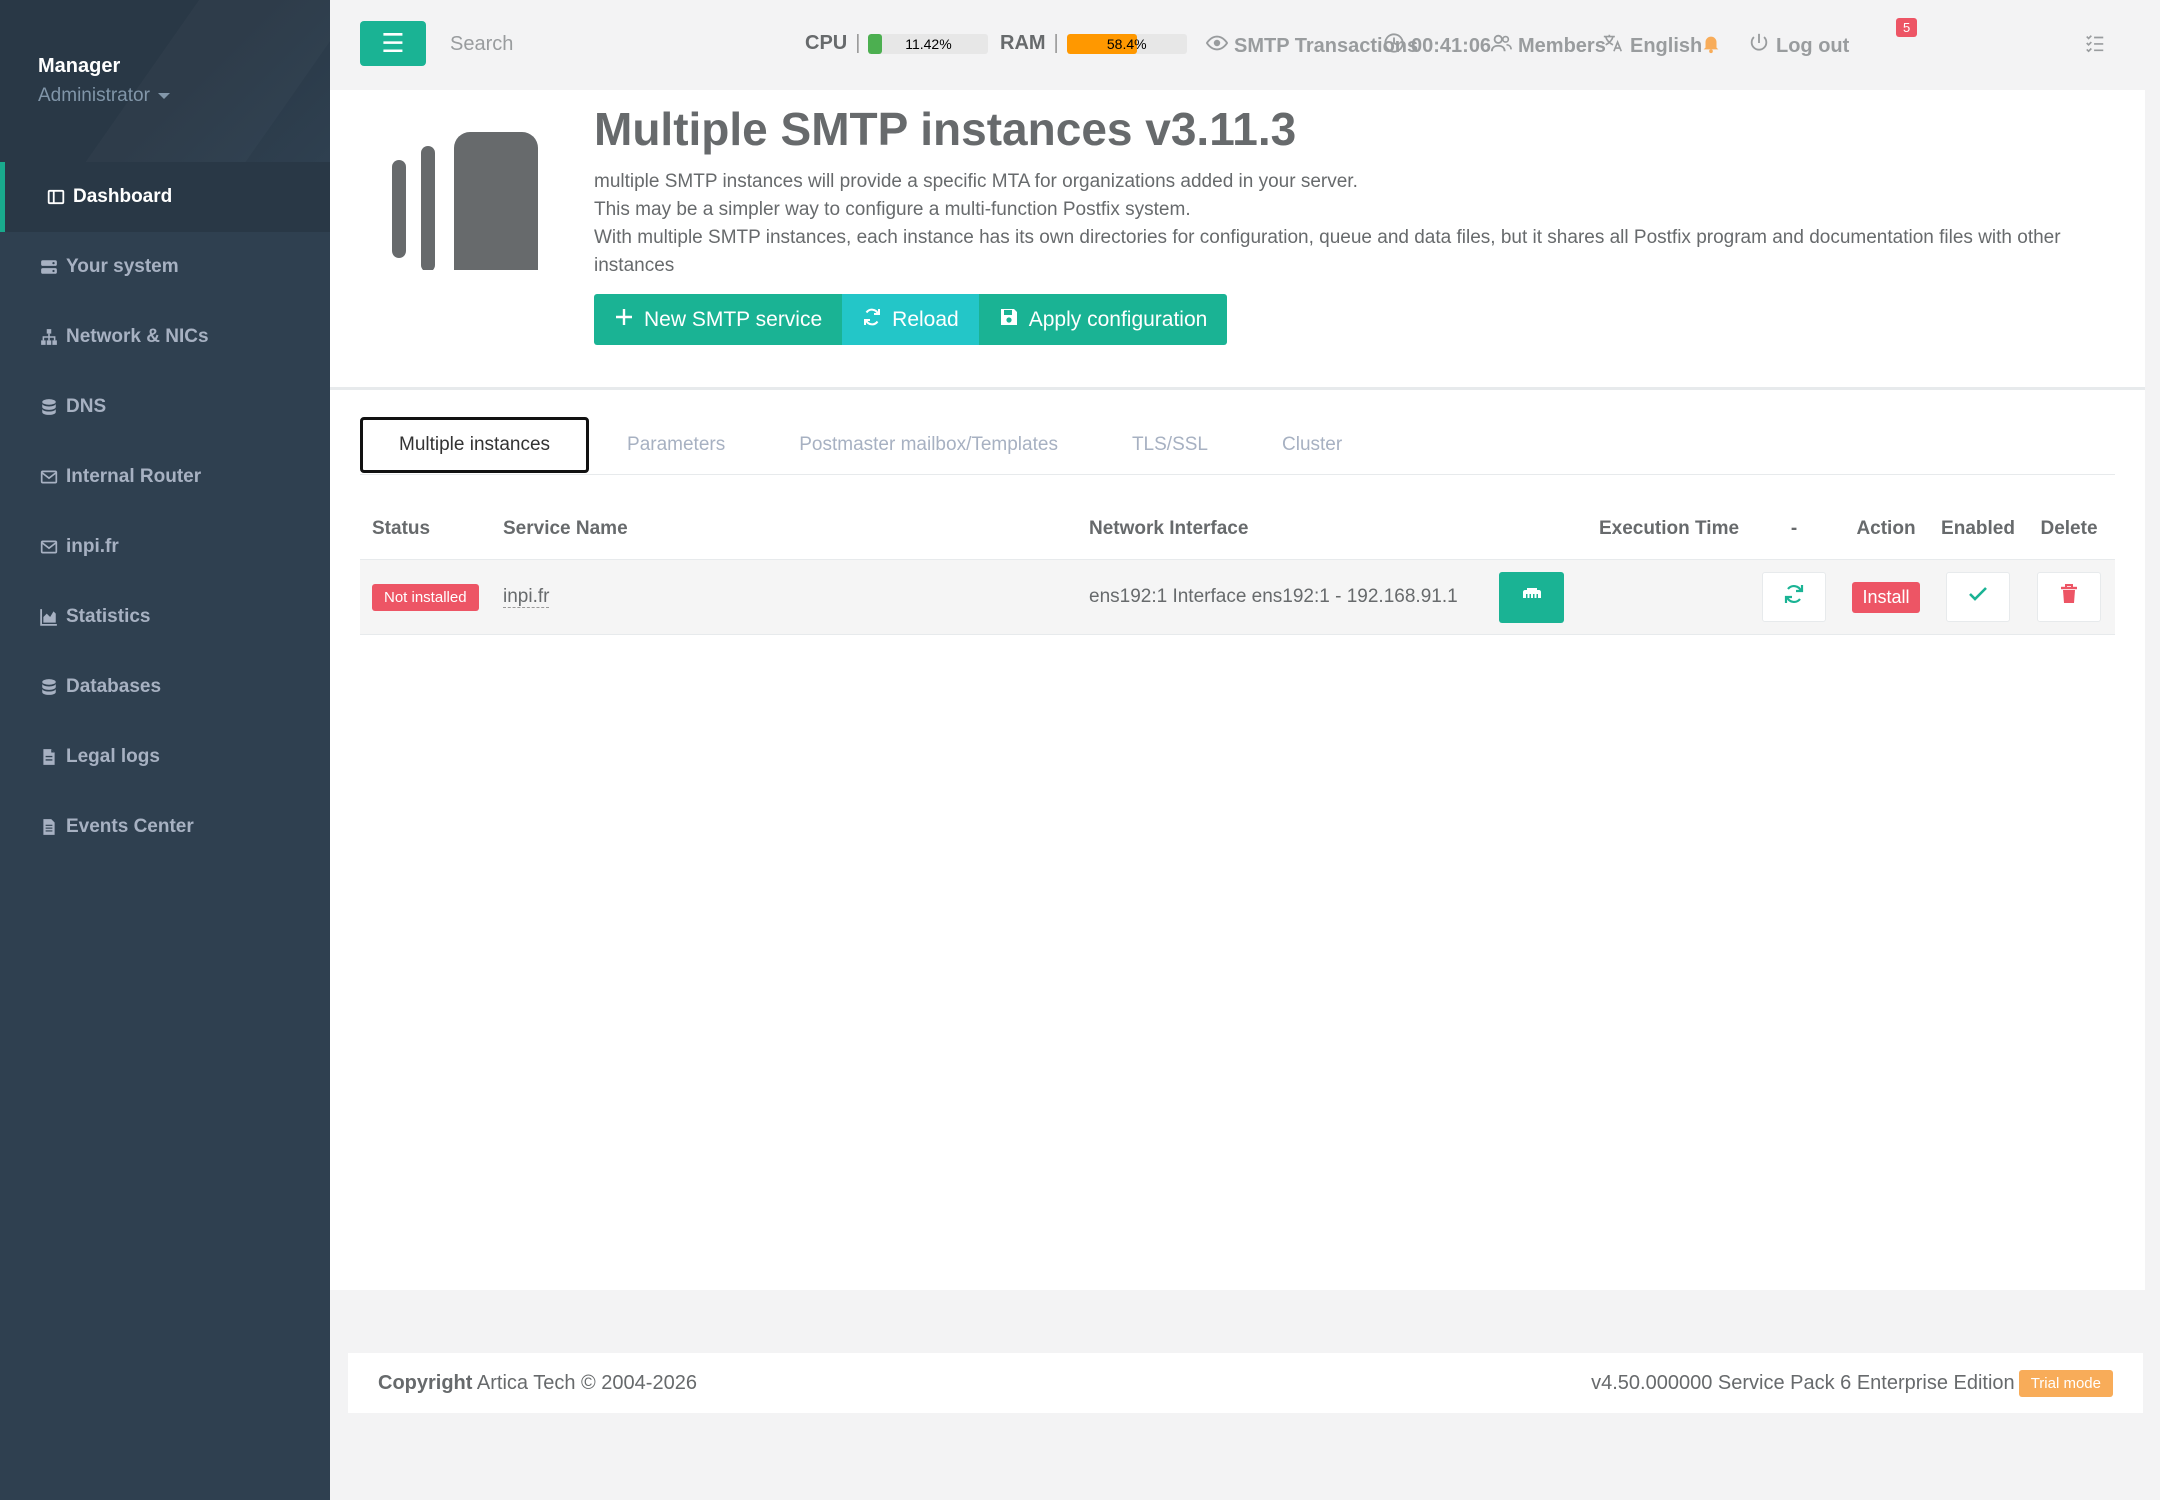 This screenshot has width=2160, height=1500. I want to click on tab-postmaster-templates: Postmaster mailbox/Templates, so click(928, 445).